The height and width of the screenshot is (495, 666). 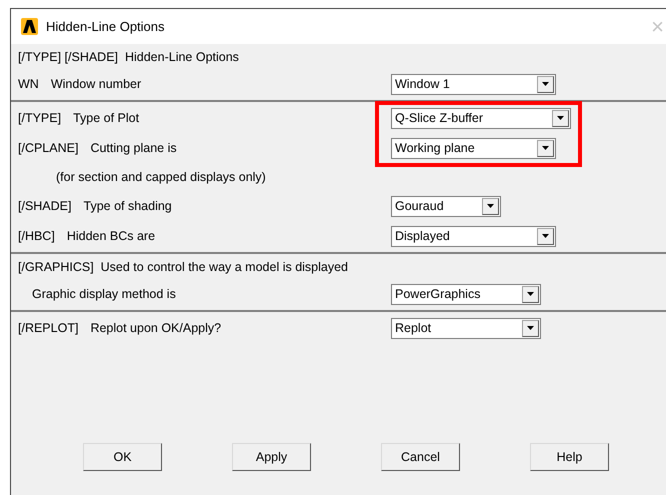 What do you see at coordinates (105, 27) in the screenshot?
I see `window-title: Hidden-Line Options` at bounding box center [105, 27].